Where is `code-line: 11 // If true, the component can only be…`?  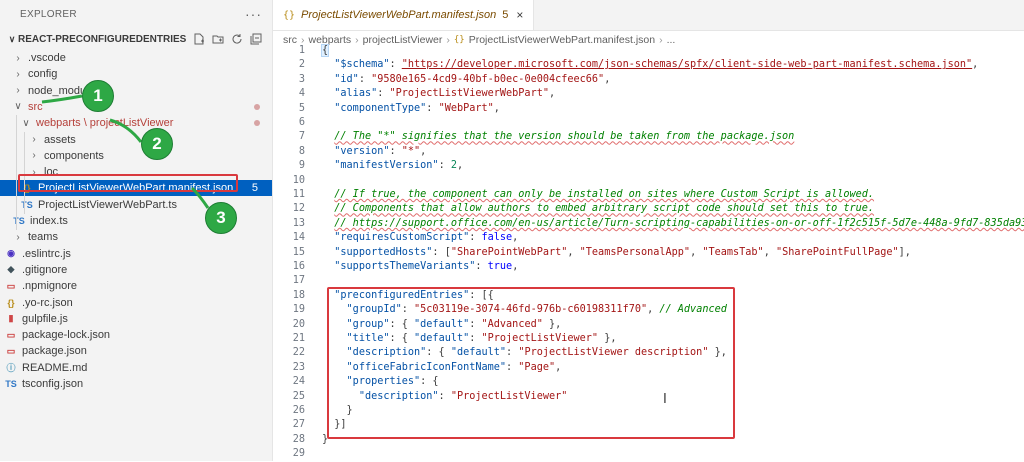
code-line: 11 // If true, the component can only be… is located at coordinates (648, 195).